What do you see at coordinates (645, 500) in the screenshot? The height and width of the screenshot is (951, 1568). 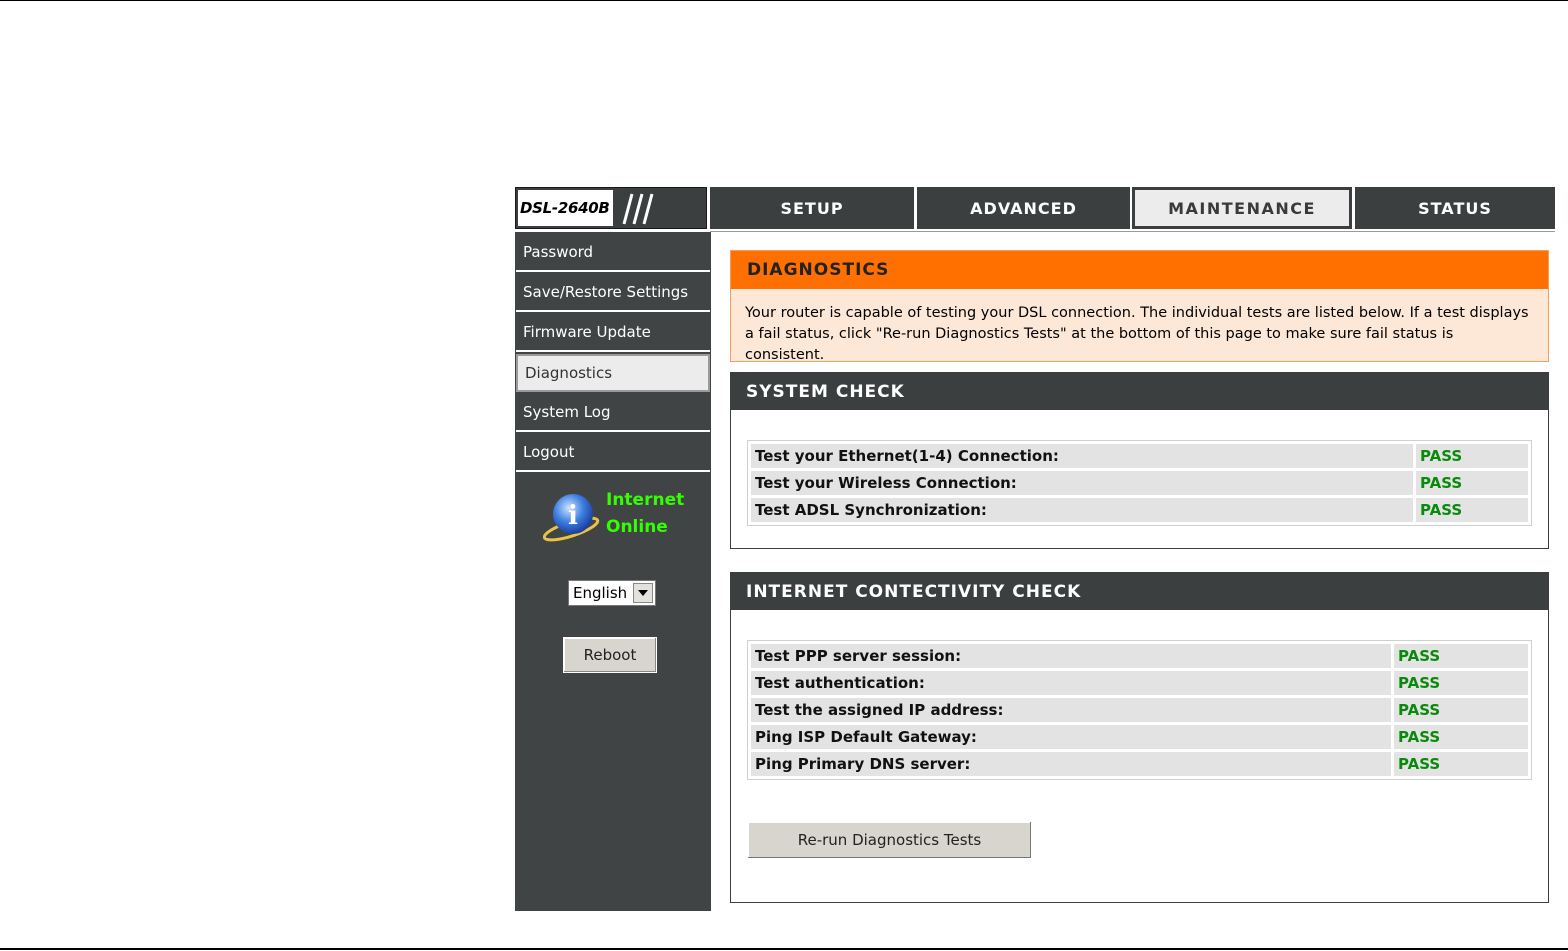 I see `status-line-internet: Internet` at bounding box center [645, 500].